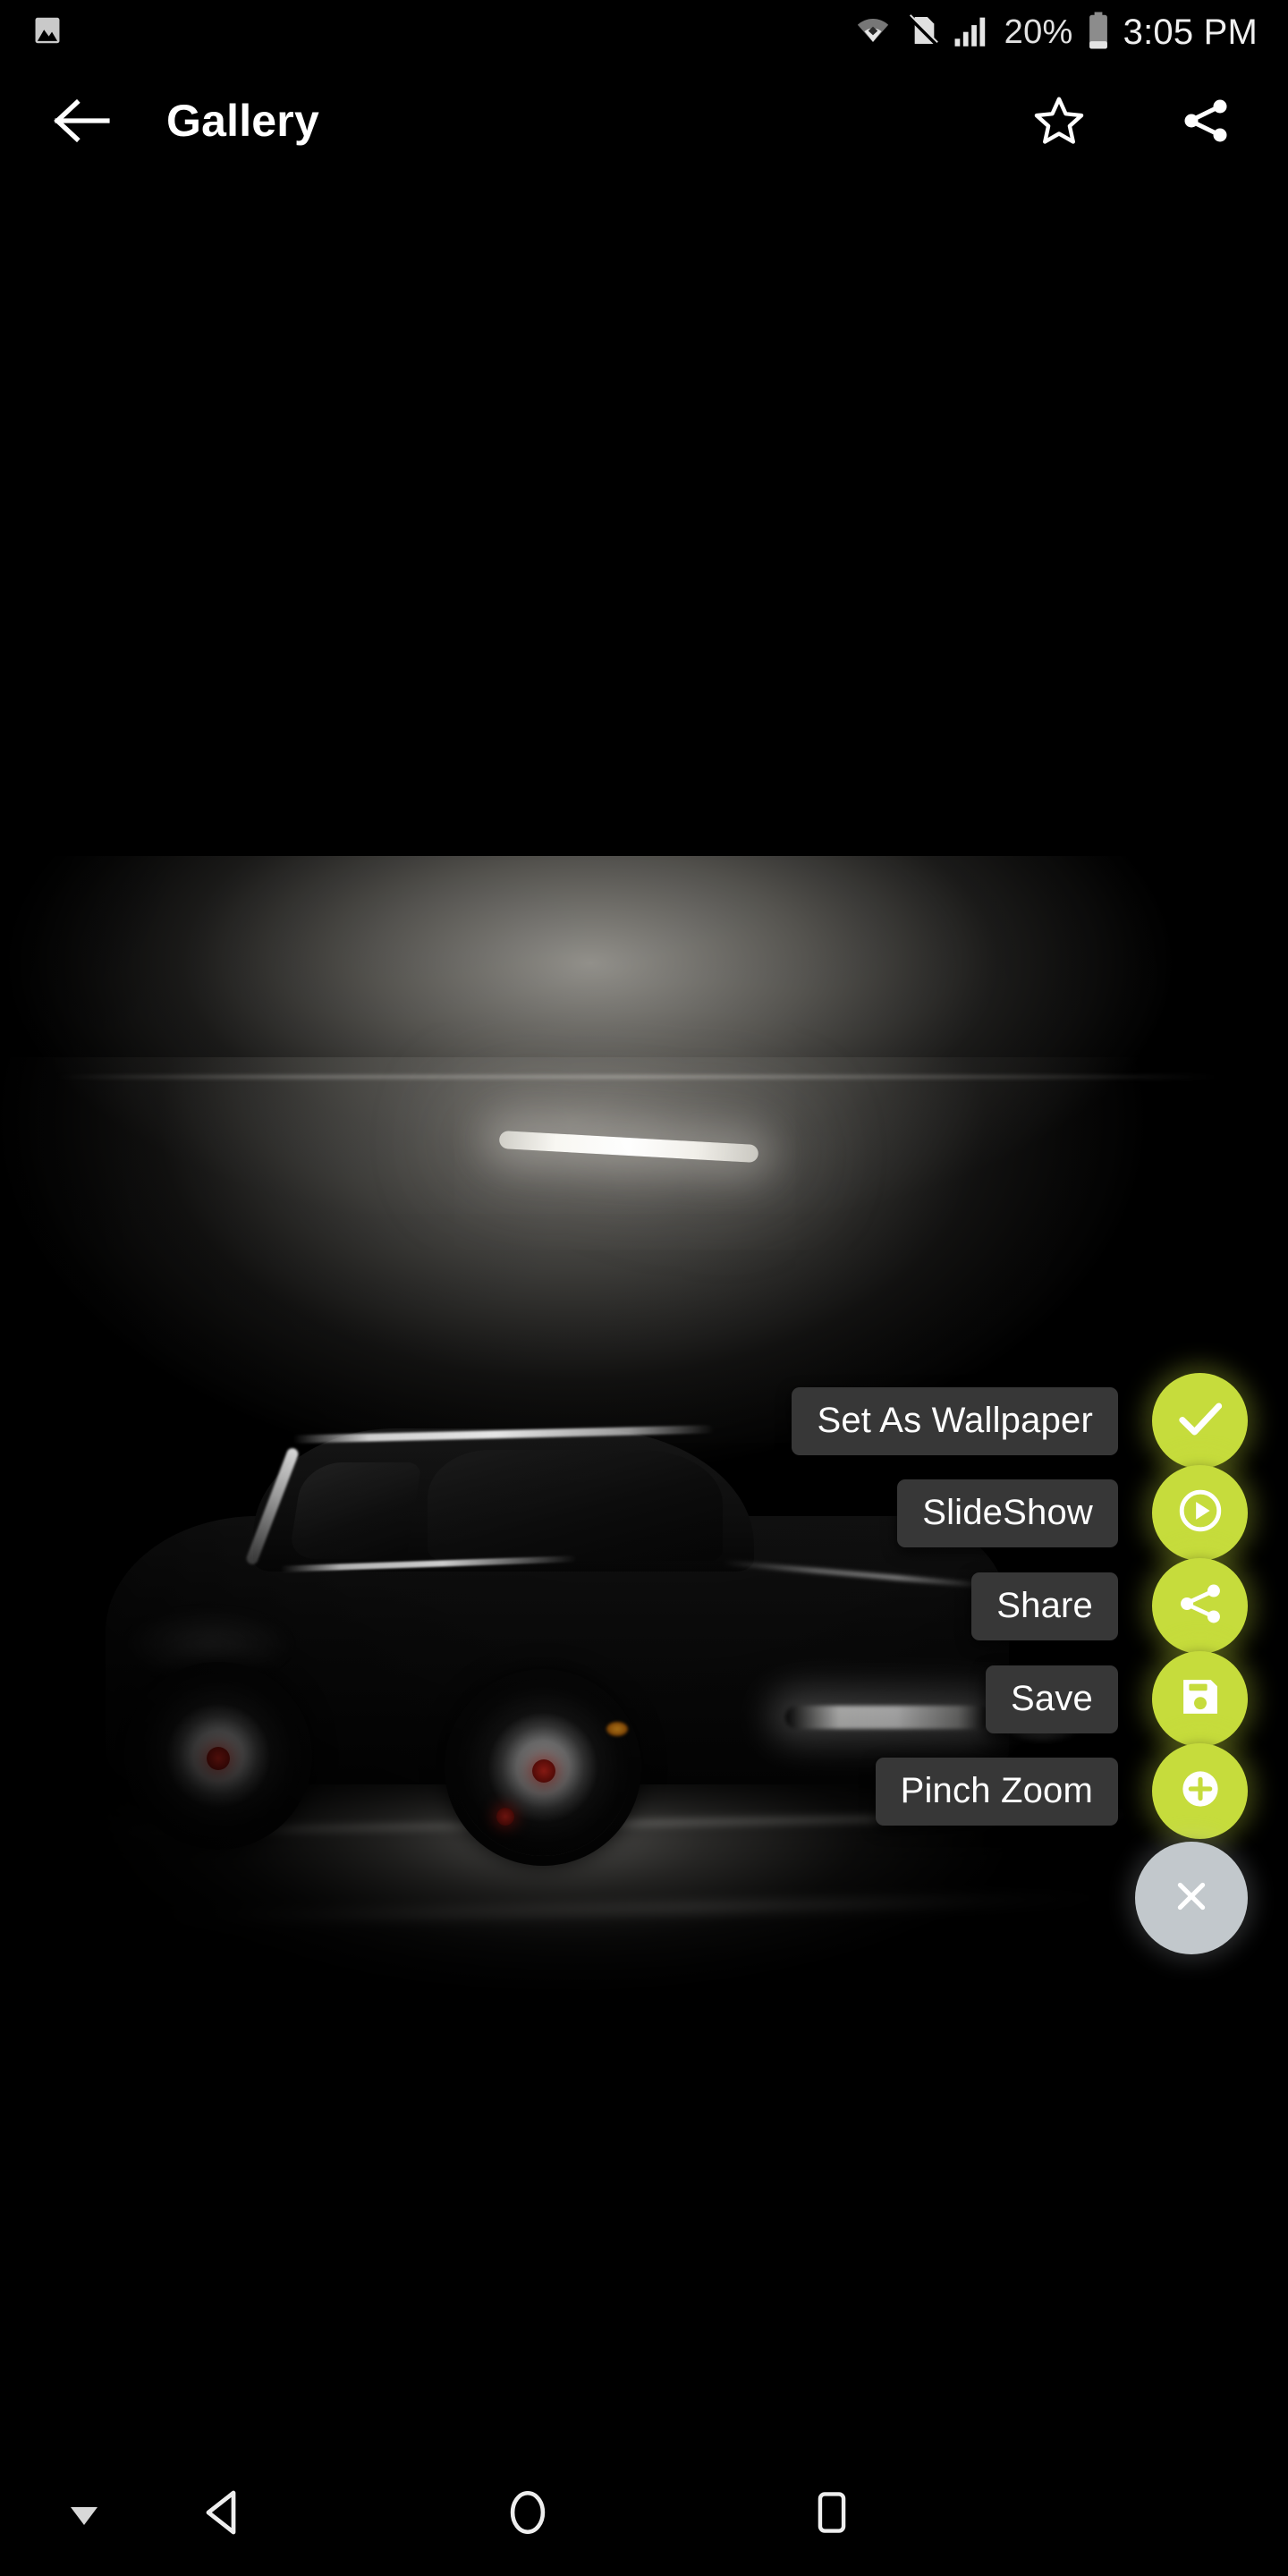 The height and width of the screenshot is (2576, 1288). I want to click on nav-home-button, so click(528, 2514).